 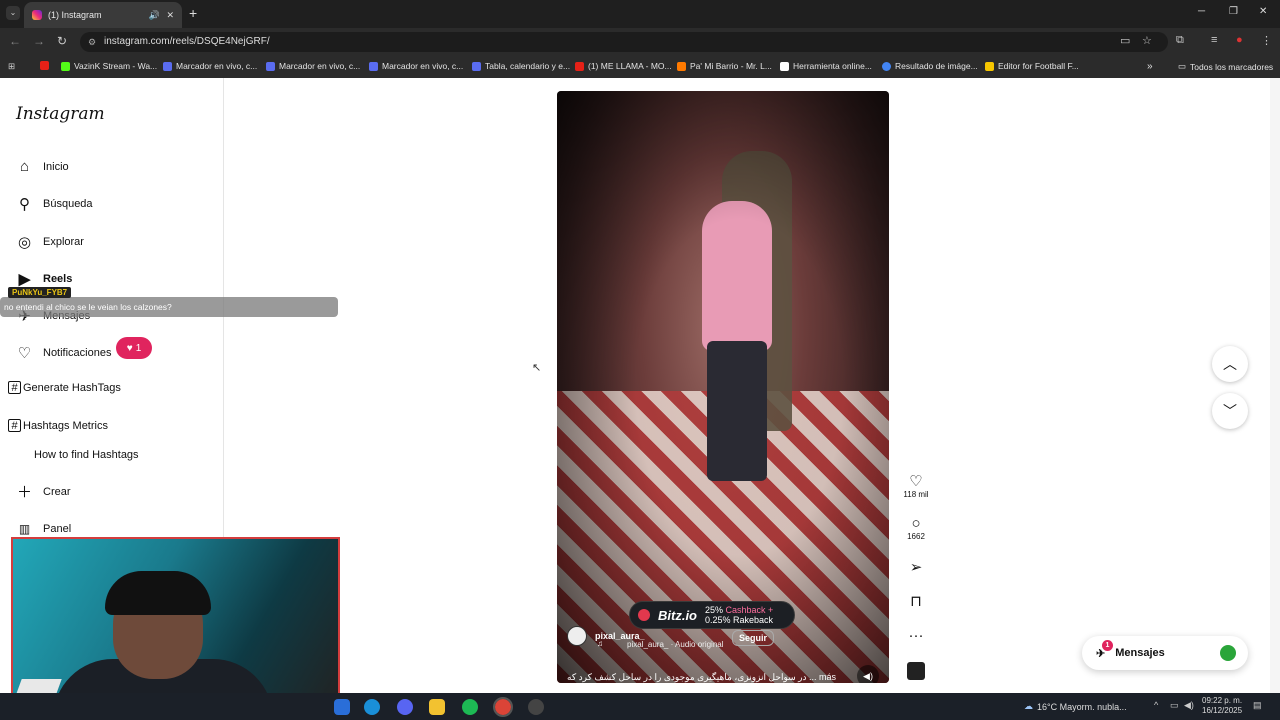 What do you see at coordinates (1174, 705) in the screenshot?
I see `network-icon: ▭` at bounding box center [1174, 705].